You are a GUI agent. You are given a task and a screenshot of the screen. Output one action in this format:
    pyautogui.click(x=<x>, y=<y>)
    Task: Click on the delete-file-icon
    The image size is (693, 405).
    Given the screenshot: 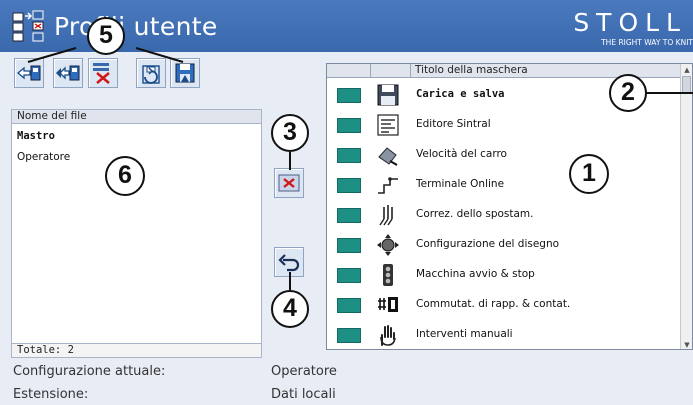 What is the action you would take?
    pyautogui.click(x=101, y=73)
    